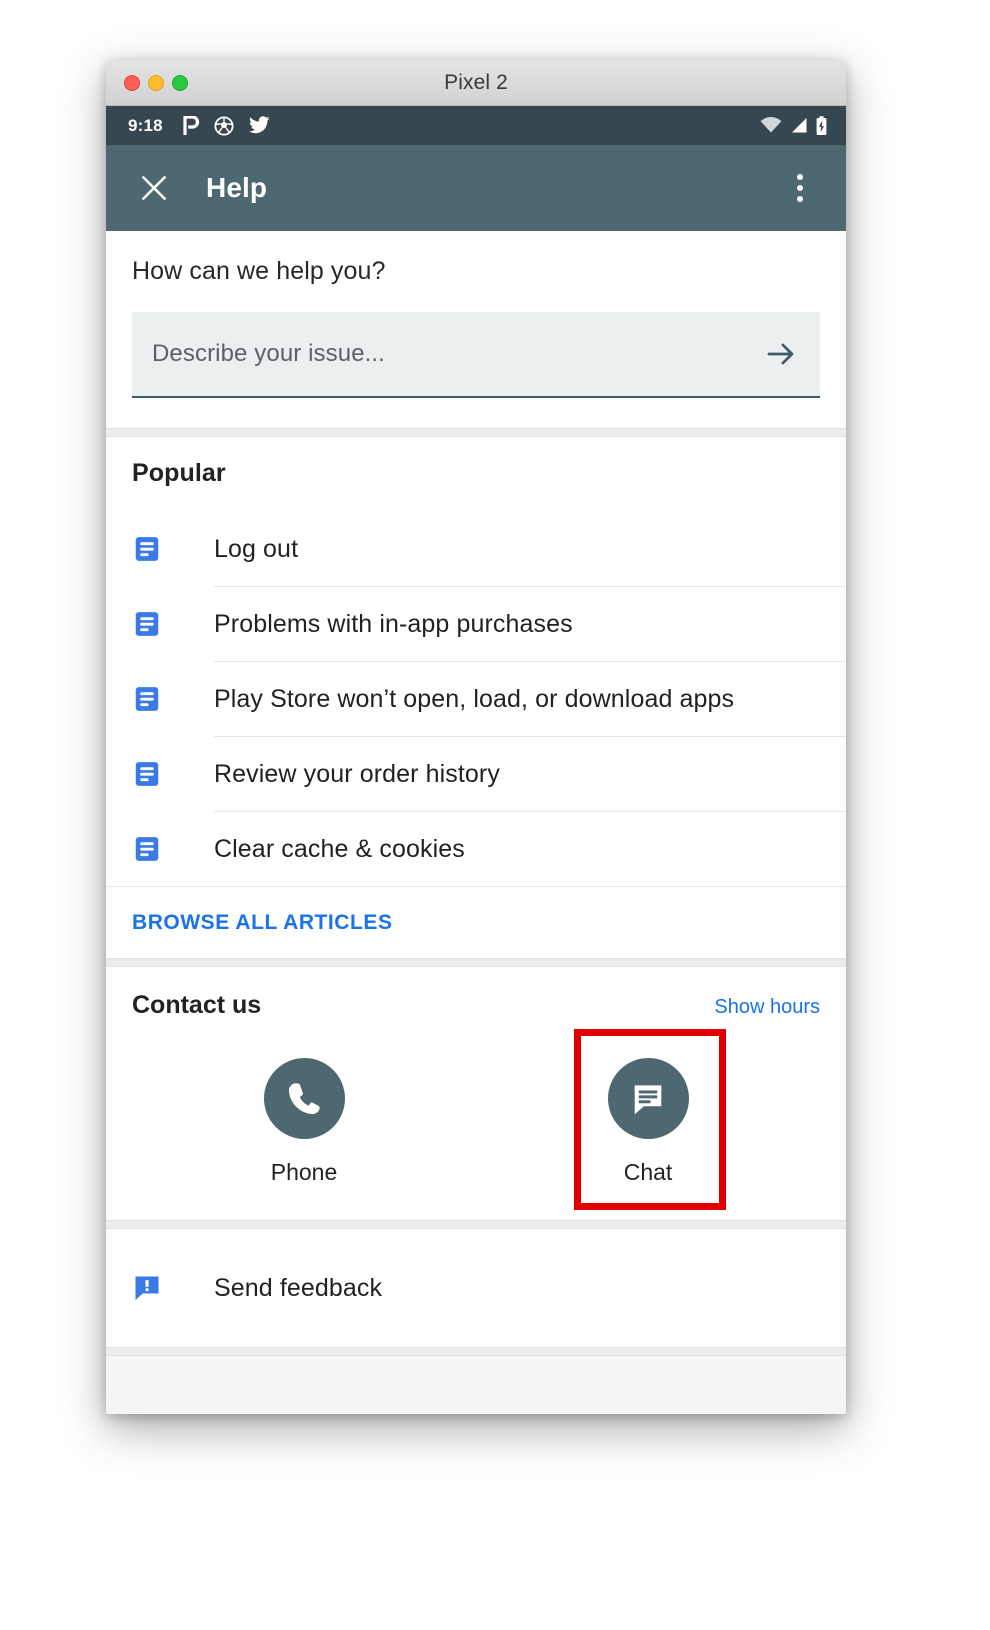 The image size is (990, 1630). Describe the element at coordinates (259, 271) in the screenshot. I see `search-heading: How can we help you?` at that location.